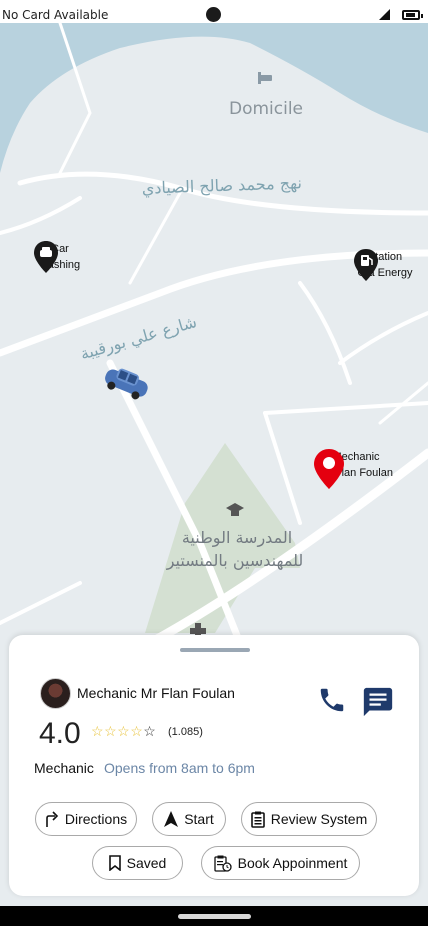  I want to click on directions-button: Directions, so click(86, 819).